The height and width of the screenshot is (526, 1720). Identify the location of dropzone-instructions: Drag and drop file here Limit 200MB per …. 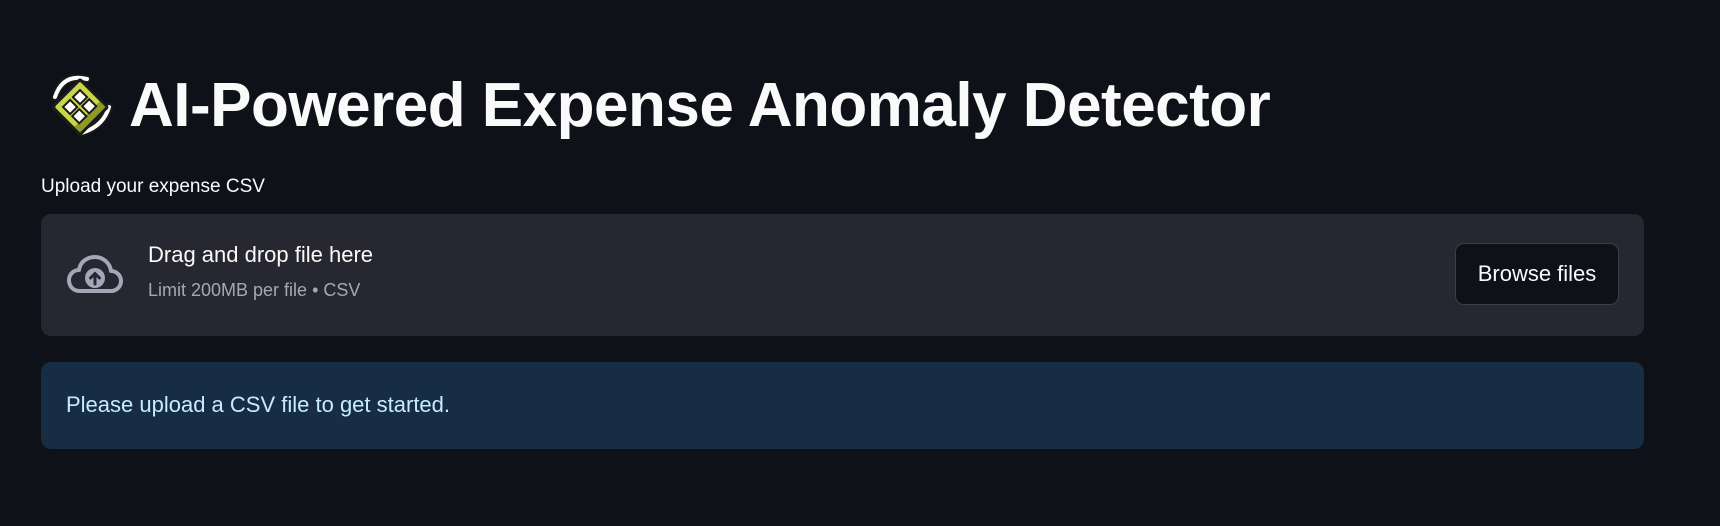
(260, 272).